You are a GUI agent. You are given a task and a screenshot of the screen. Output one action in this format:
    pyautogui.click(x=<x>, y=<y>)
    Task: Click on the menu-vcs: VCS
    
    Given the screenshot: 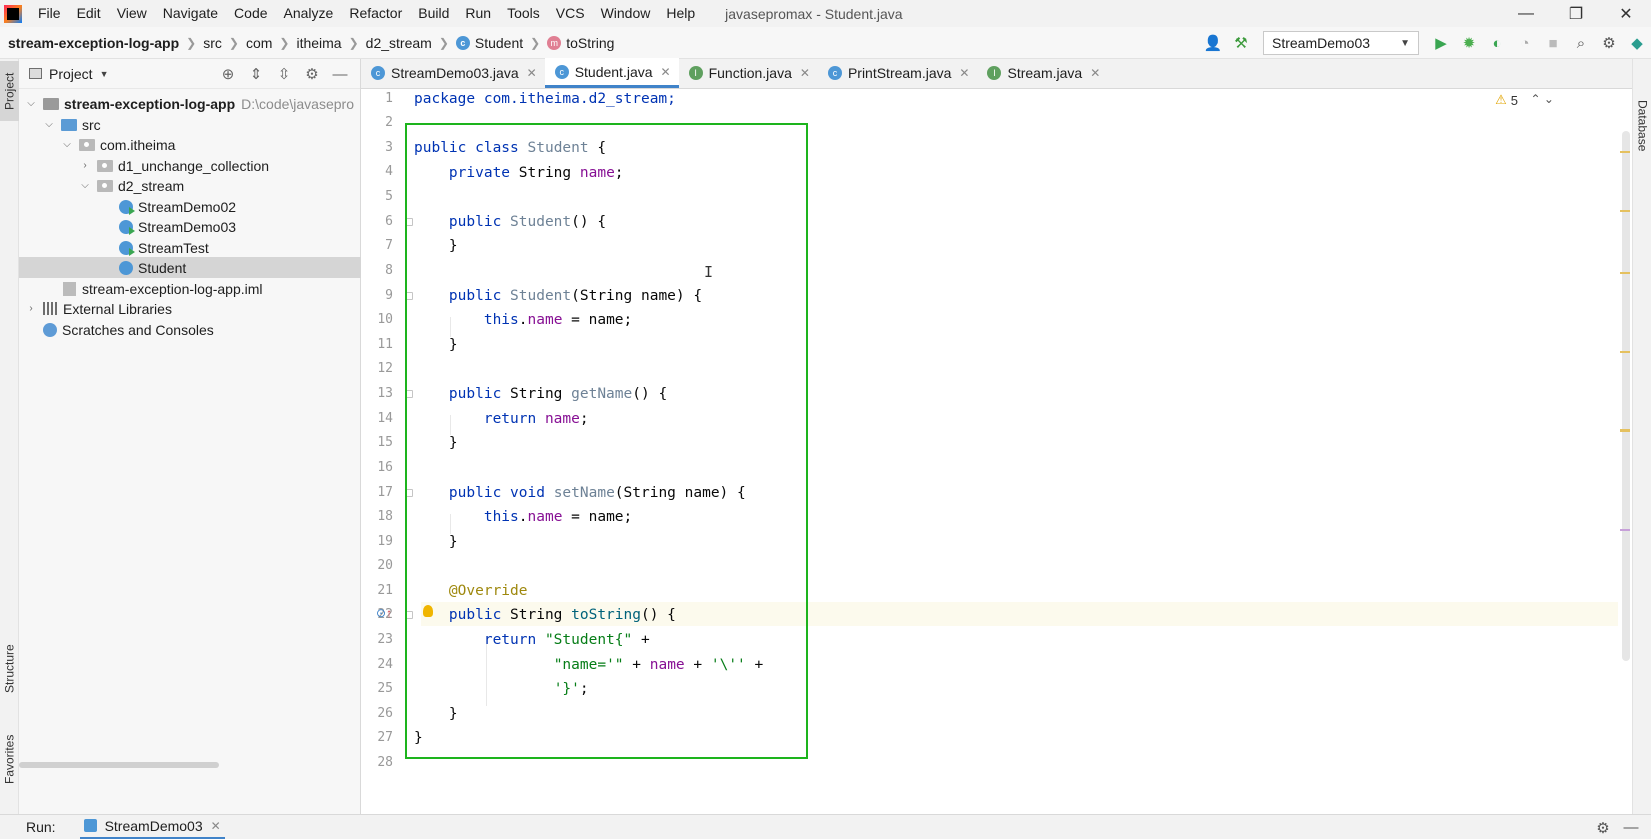 What is the action you would take?
    pyautogui.click(x=570, y=13)
    